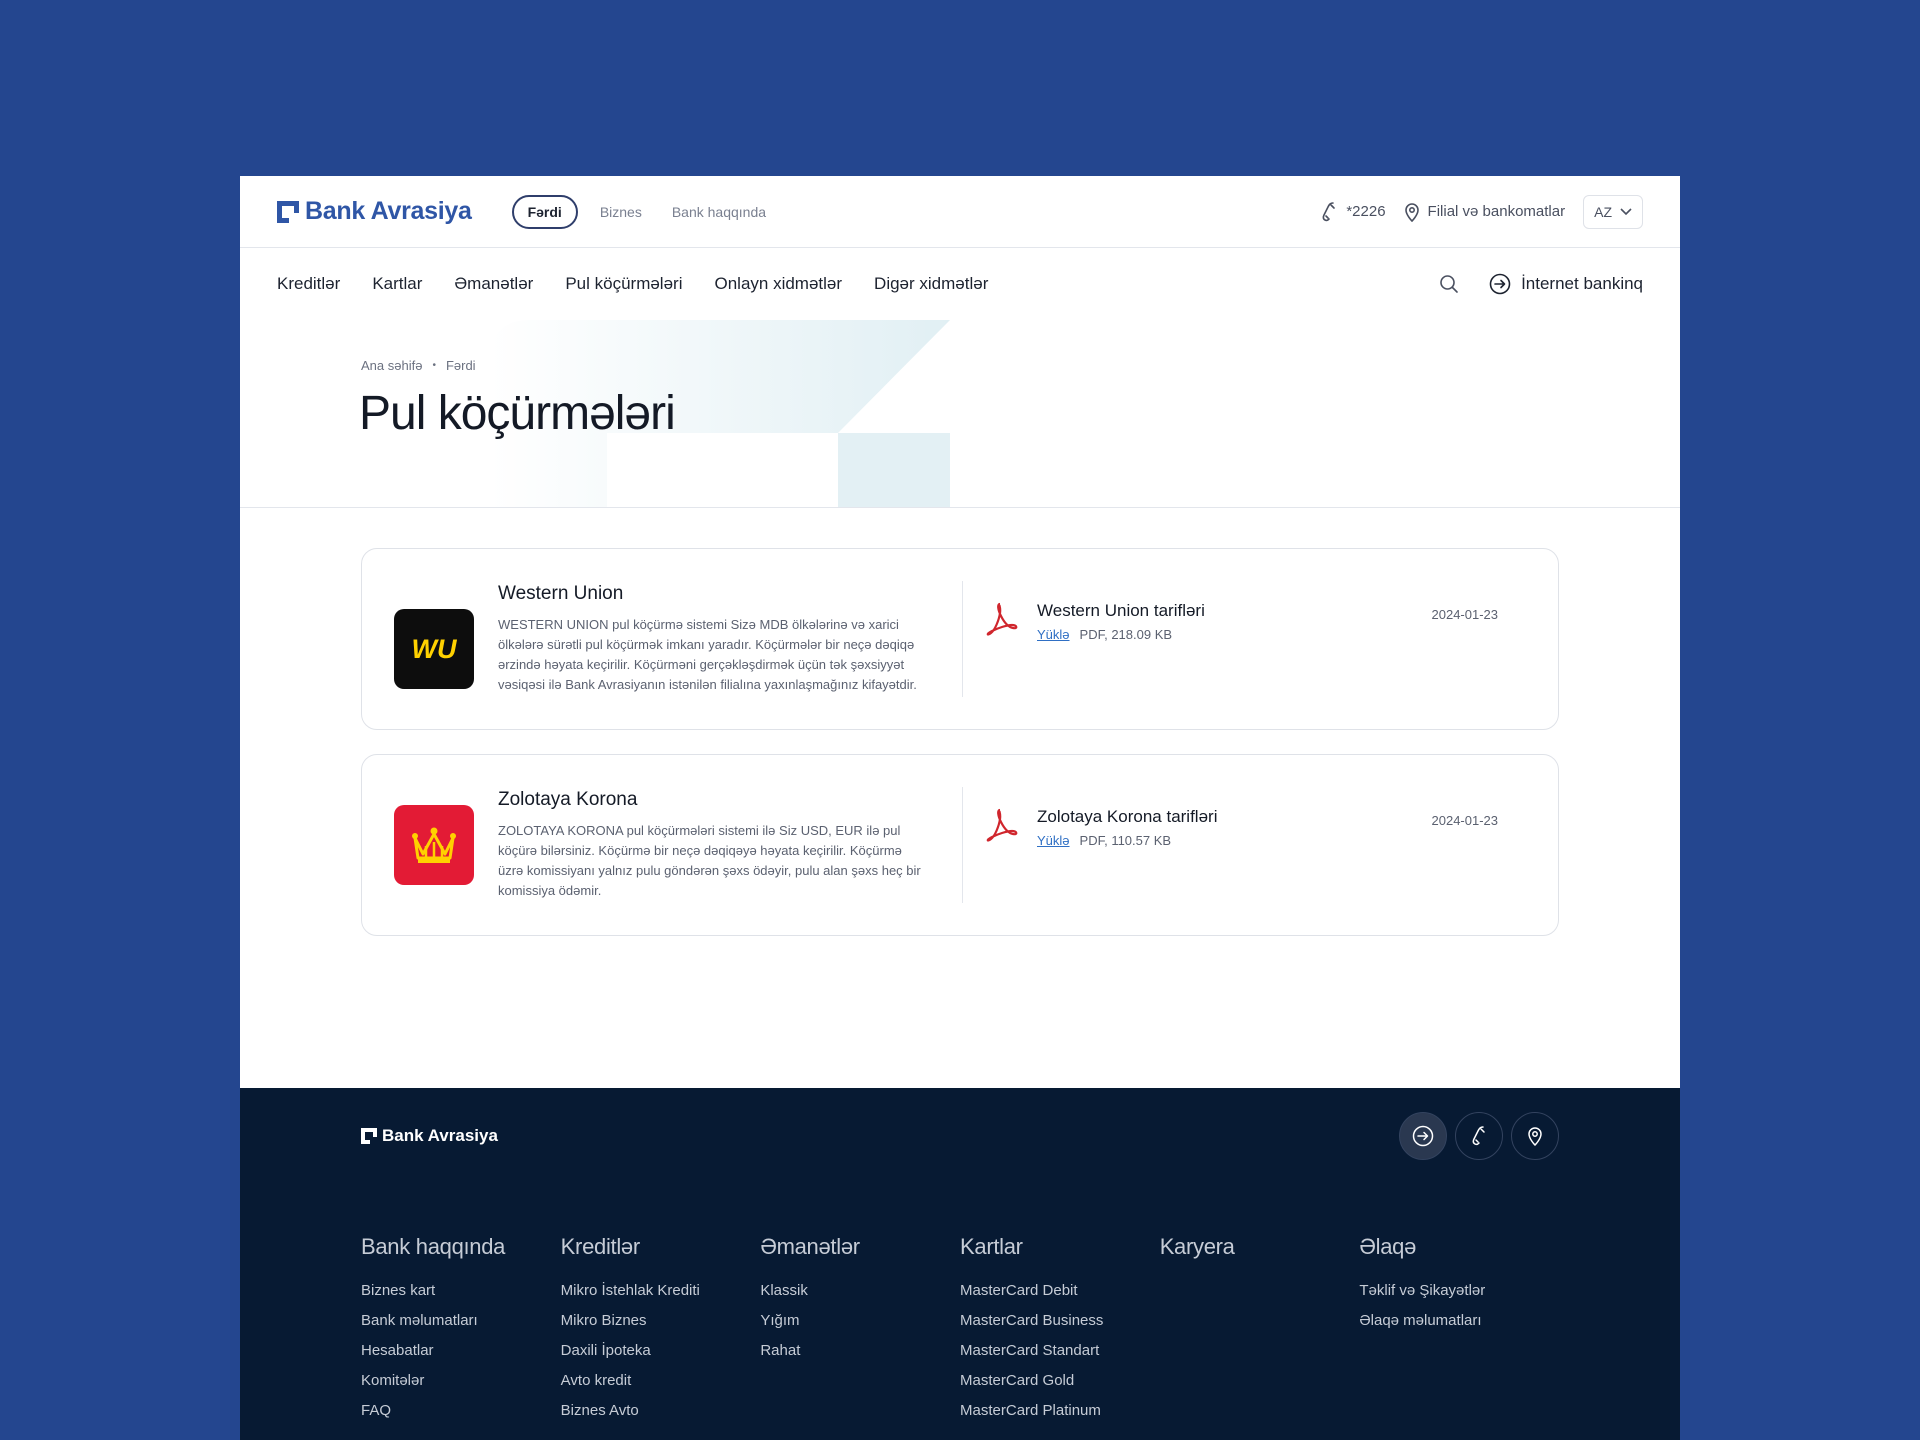 The height and width of the screenshot is (1440, 1920). I want to click on footer-link: Yığım, so click(860, 1320).